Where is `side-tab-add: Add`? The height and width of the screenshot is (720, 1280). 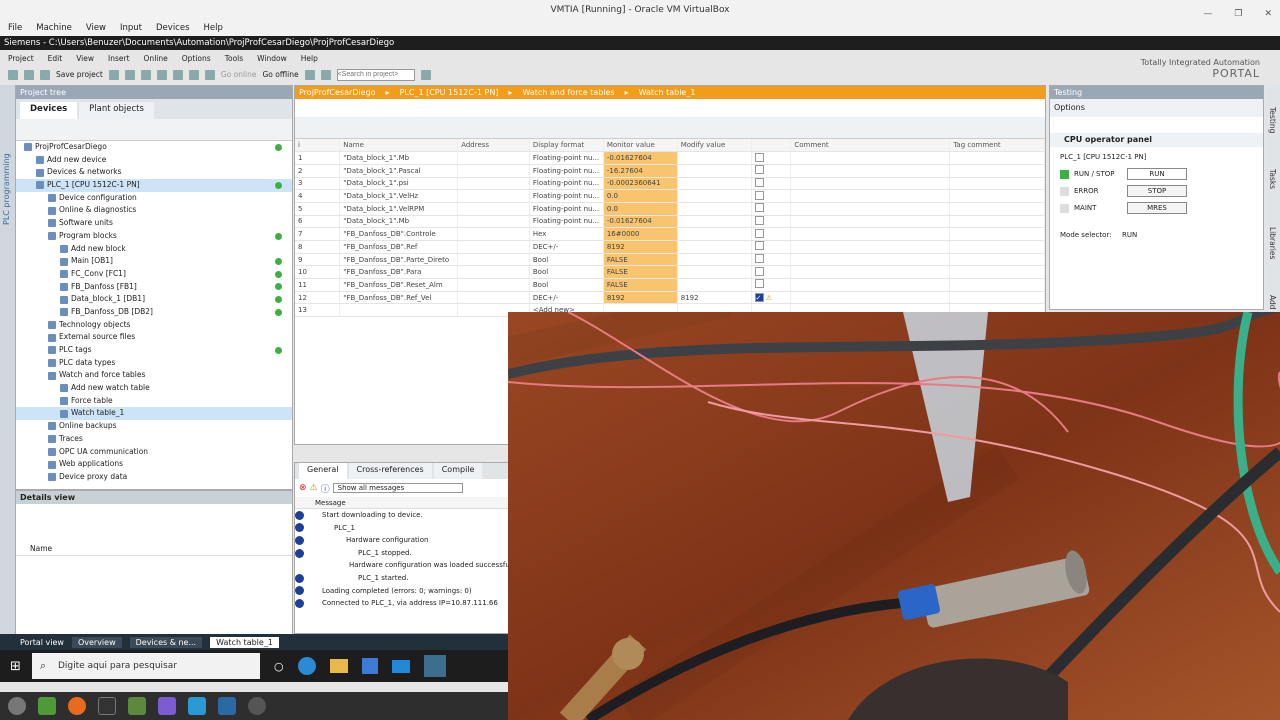
side-tab-add: Add is located at coordinates (1272, 302).